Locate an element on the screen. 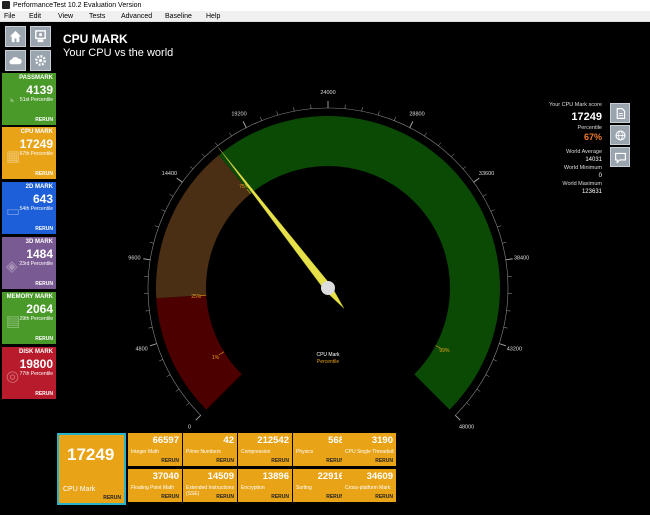  score-label: Your CPU Mark score is located at coordinates (575, 105).